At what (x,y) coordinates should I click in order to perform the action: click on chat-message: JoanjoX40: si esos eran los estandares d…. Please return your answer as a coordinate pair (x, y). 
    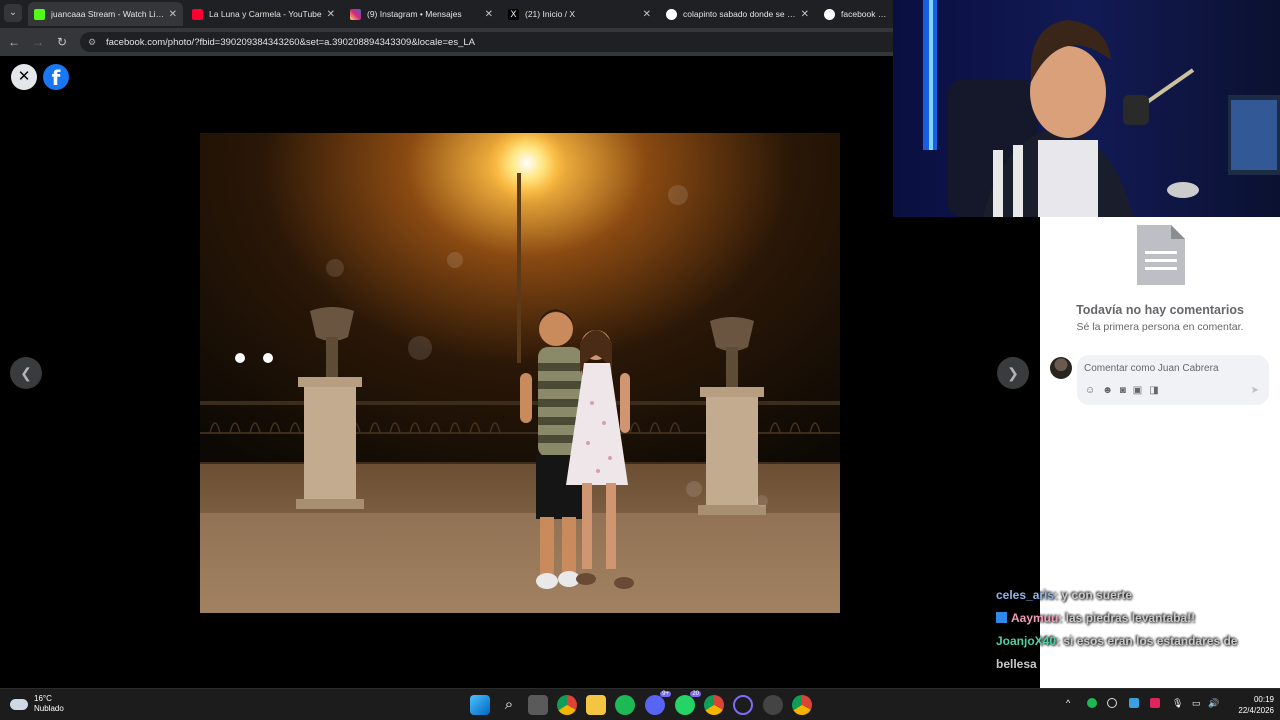
    Looking at the image, I should click on (1131, 653).